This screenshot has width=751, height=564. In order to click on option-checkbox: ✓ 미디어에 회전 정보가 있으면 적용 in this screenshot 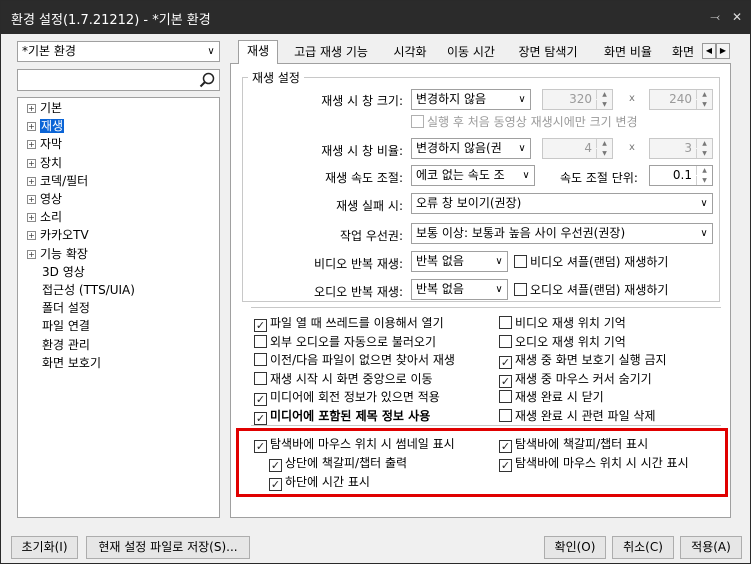, I will do `click(347, 398)`.